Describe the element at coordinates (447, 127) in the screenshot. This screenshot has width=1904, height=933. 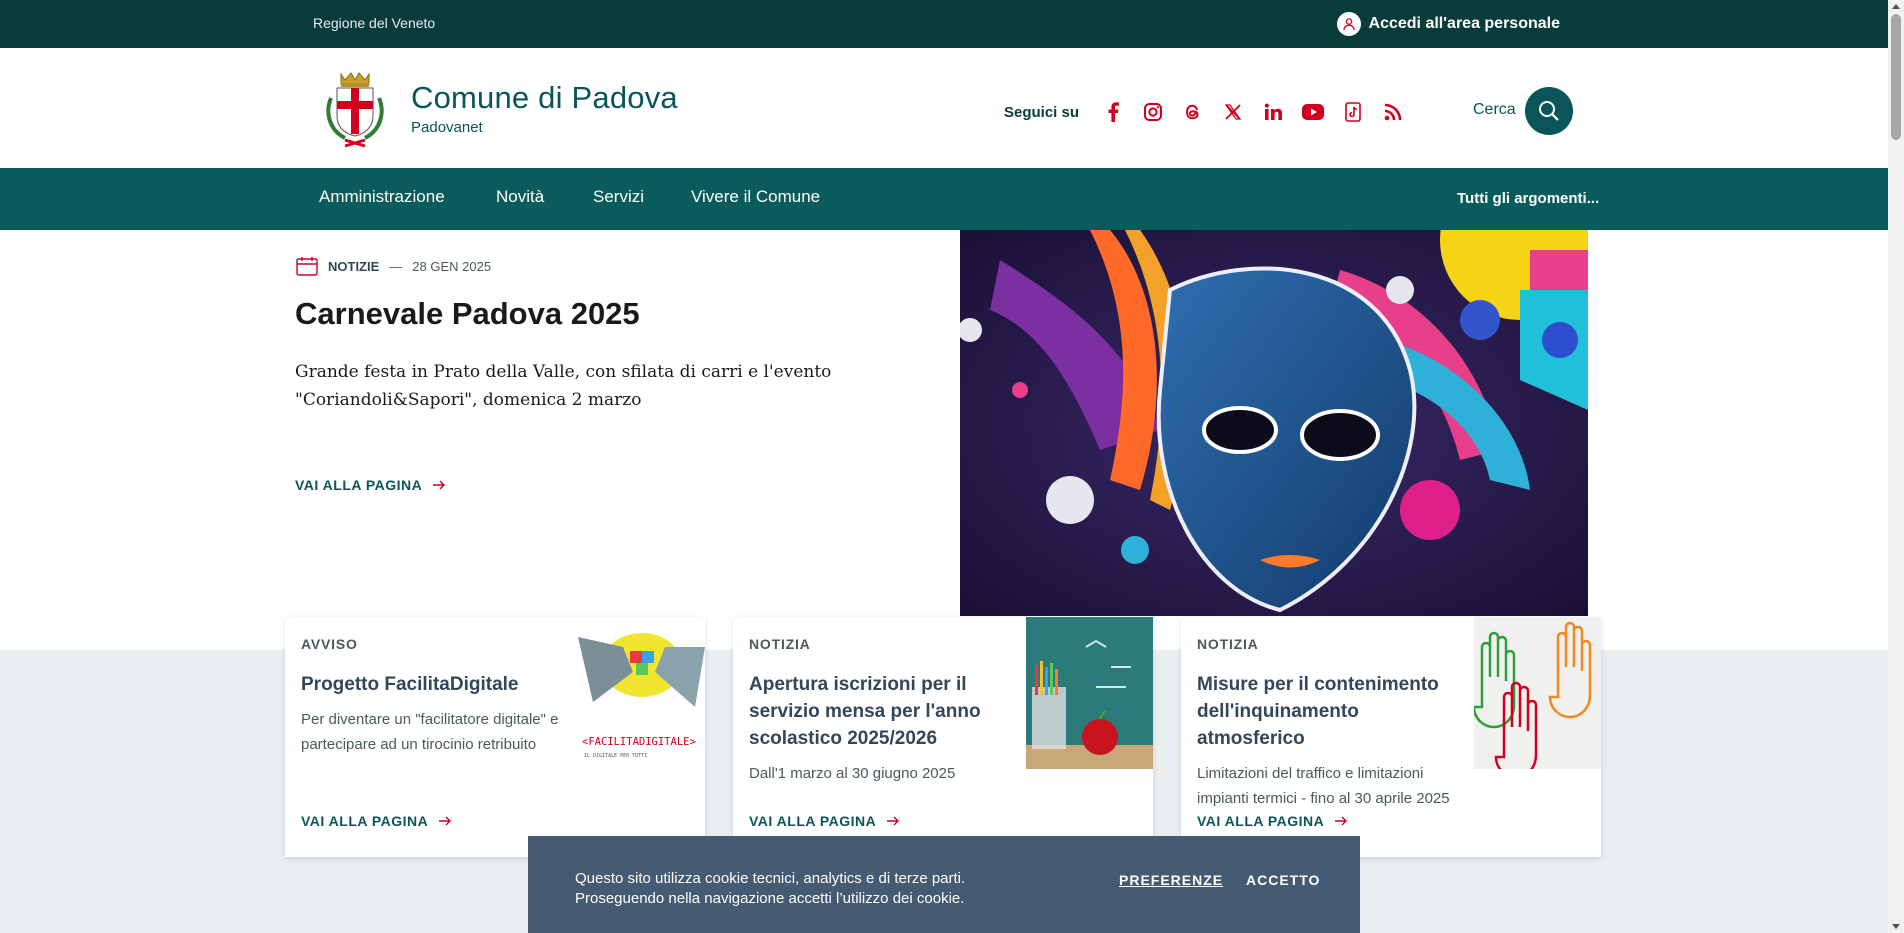
I see `site-subtitle: Padovanet` at that location.